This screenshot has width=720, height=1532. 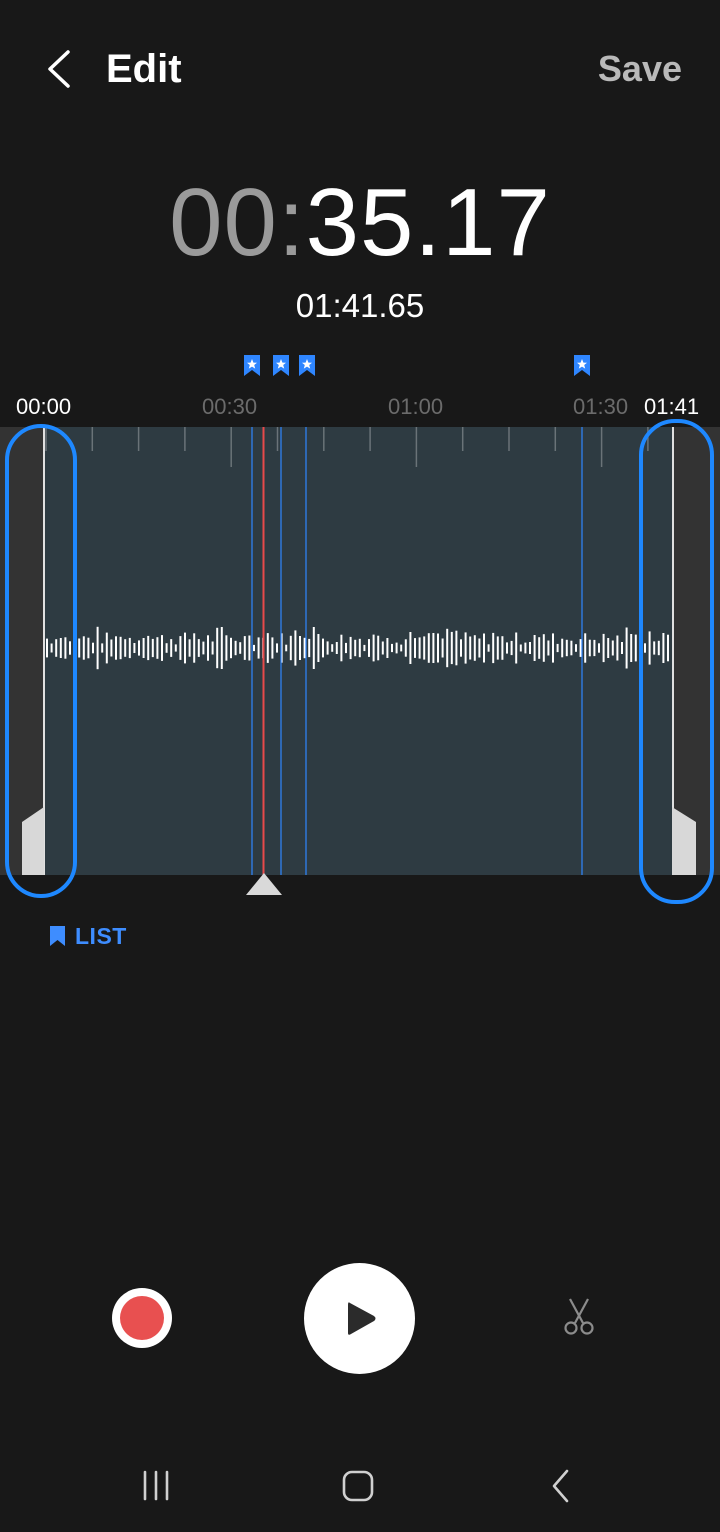 I want to click on recents-icon, so click(x=156, y=1485).